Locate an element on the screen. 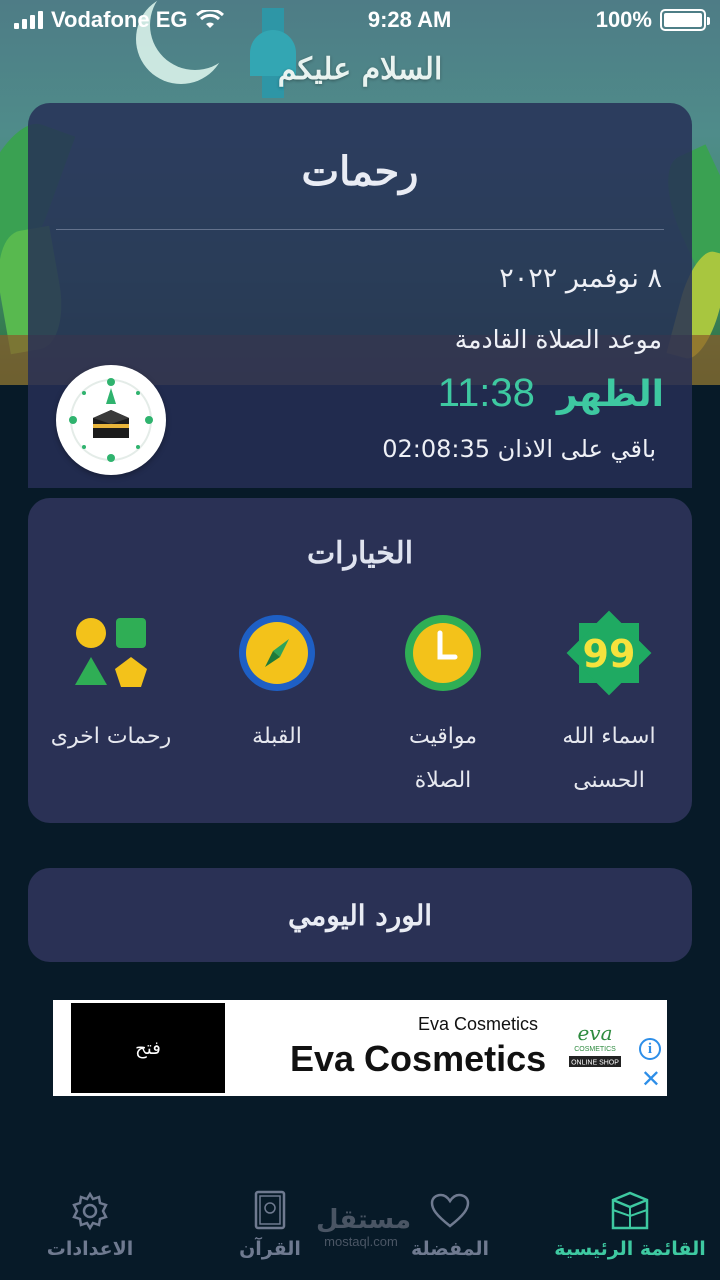  qibla-compass-icon is located at coordinates (277, 653).